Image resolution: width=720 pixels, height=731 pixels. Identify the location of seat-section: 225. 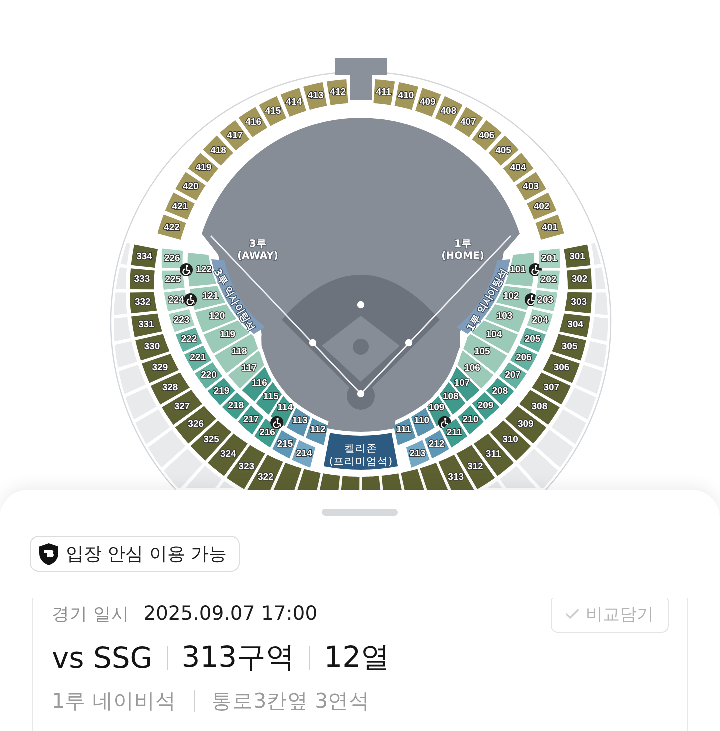
(173, 280).